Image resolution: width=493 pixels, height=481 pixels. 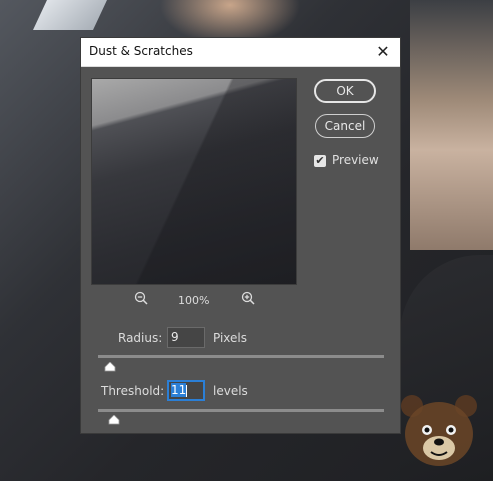 I want to click on ok-button: OK, so click(x=345, y=91).